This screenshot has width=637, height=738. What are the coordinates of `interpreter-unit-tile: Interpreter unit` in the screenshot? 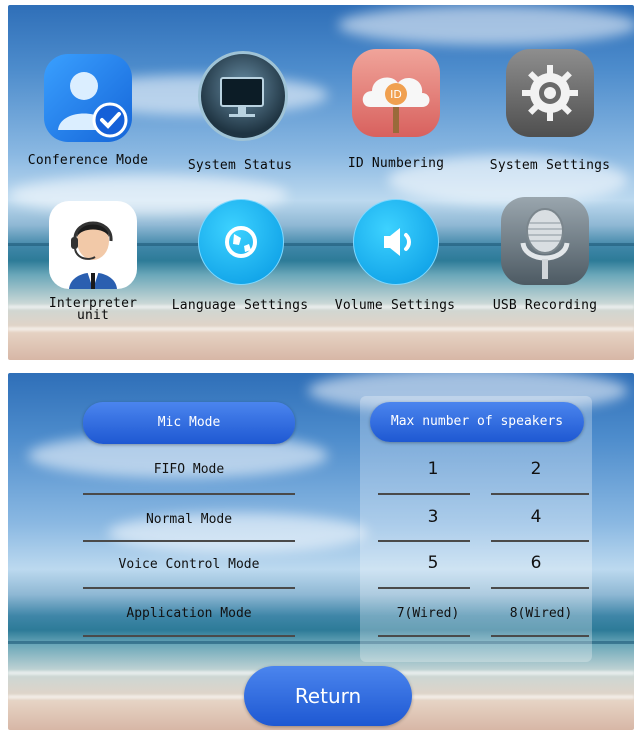 It's located at (93, 260).